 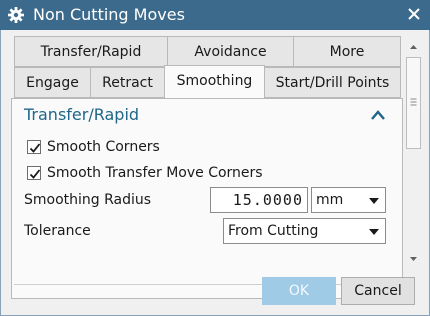 What do you see at coordinates (230, 51) in the screenshot?
I see `tab-avoidance: Avoidance` at bounding box center [230, 51].